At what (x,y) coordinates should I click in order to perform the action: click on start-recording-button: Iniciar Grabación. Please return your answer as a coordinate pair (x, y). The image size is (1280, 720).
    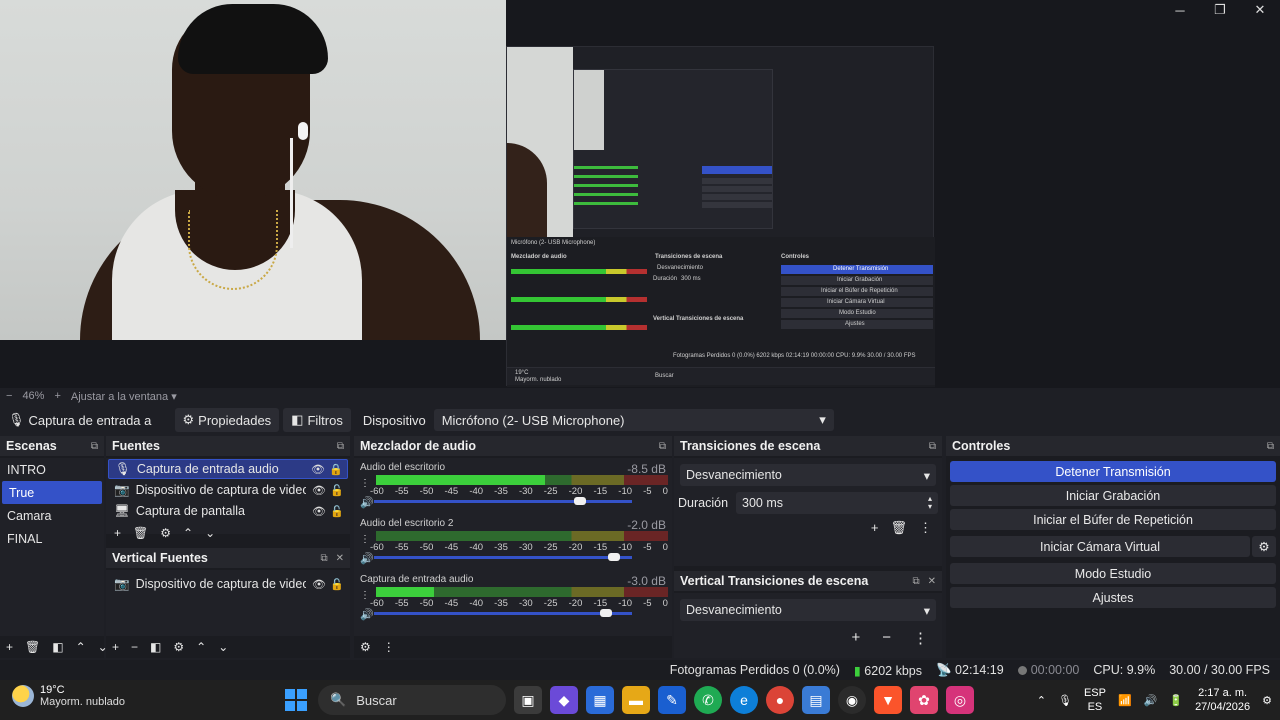
    Looking at the image, I should click on (1113, 495).